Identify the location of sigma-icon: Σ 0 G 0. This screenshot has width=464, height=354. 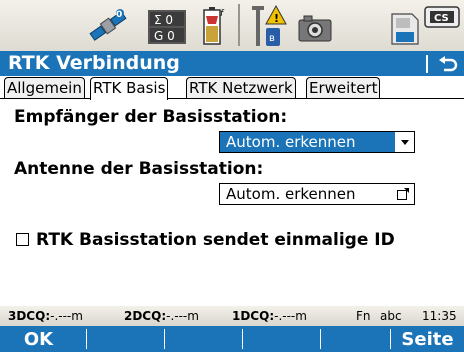
(167, 27).